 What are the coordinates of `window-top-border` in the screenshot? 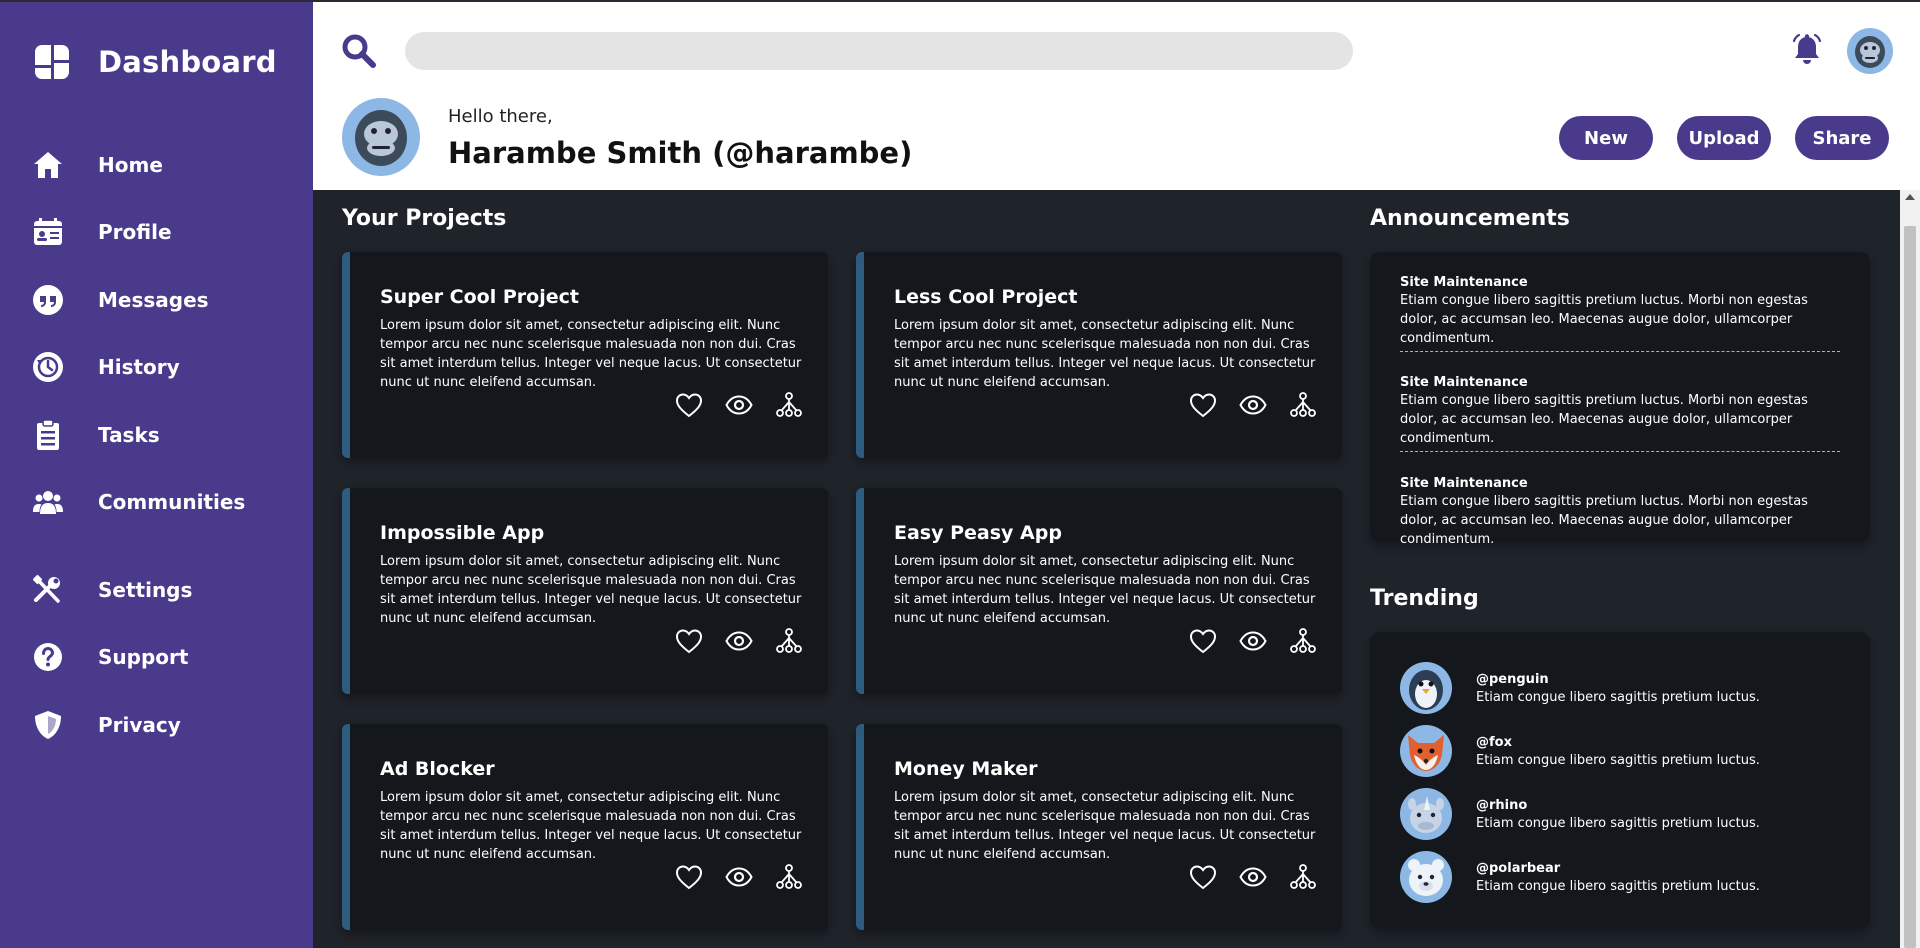 It's located at (960, 1).